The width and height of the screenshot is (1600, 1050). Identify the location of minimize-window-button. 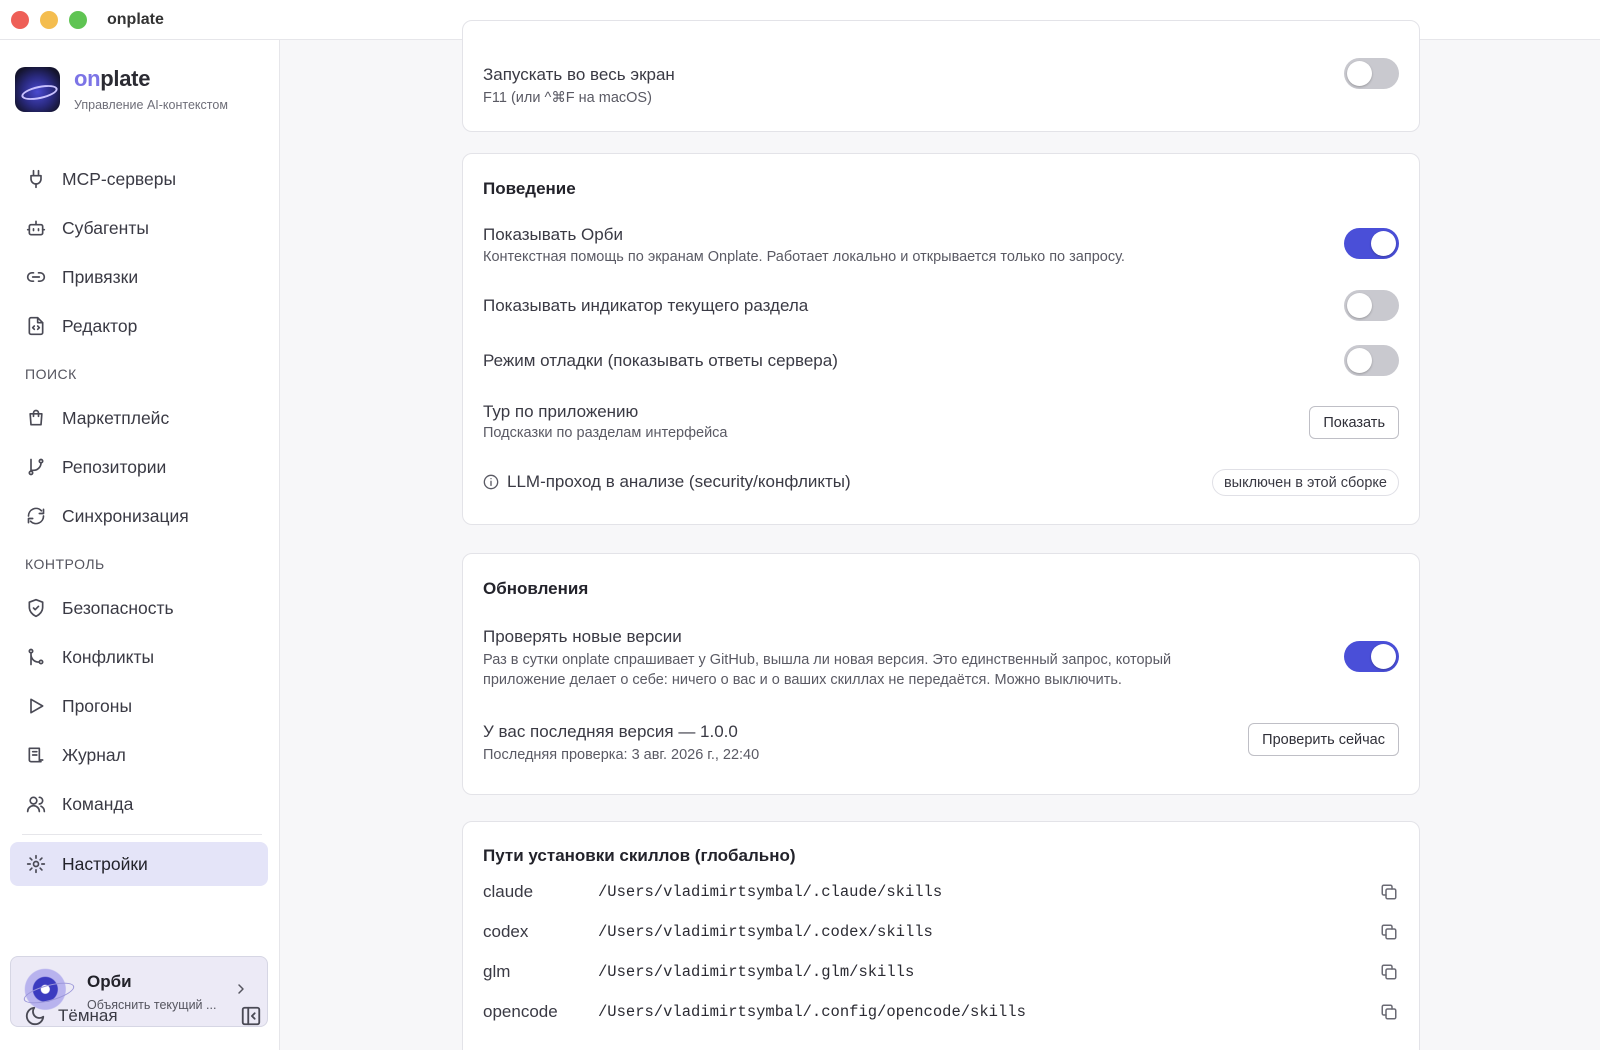
(49, 19).